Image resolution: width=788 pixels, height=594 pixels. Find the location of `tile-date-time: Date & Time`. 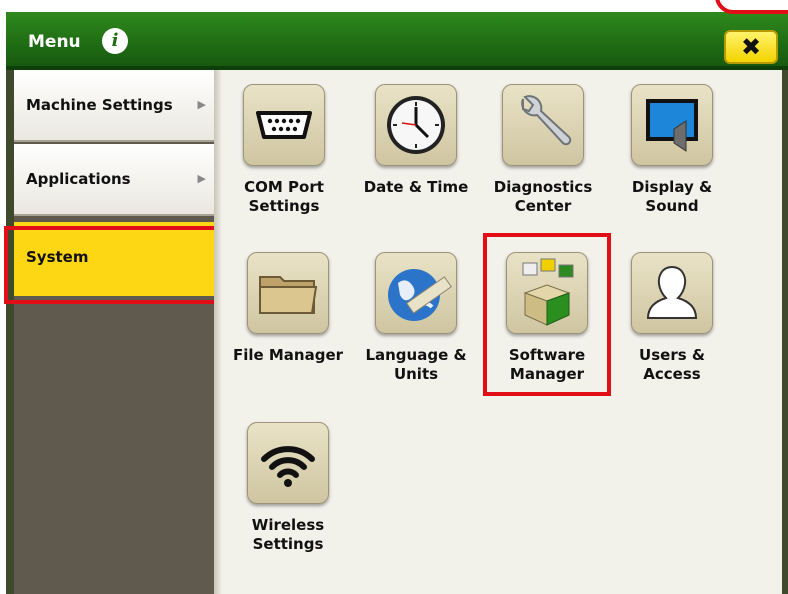

tile-date-time: Date & Time is located at coordinates (416, 140).